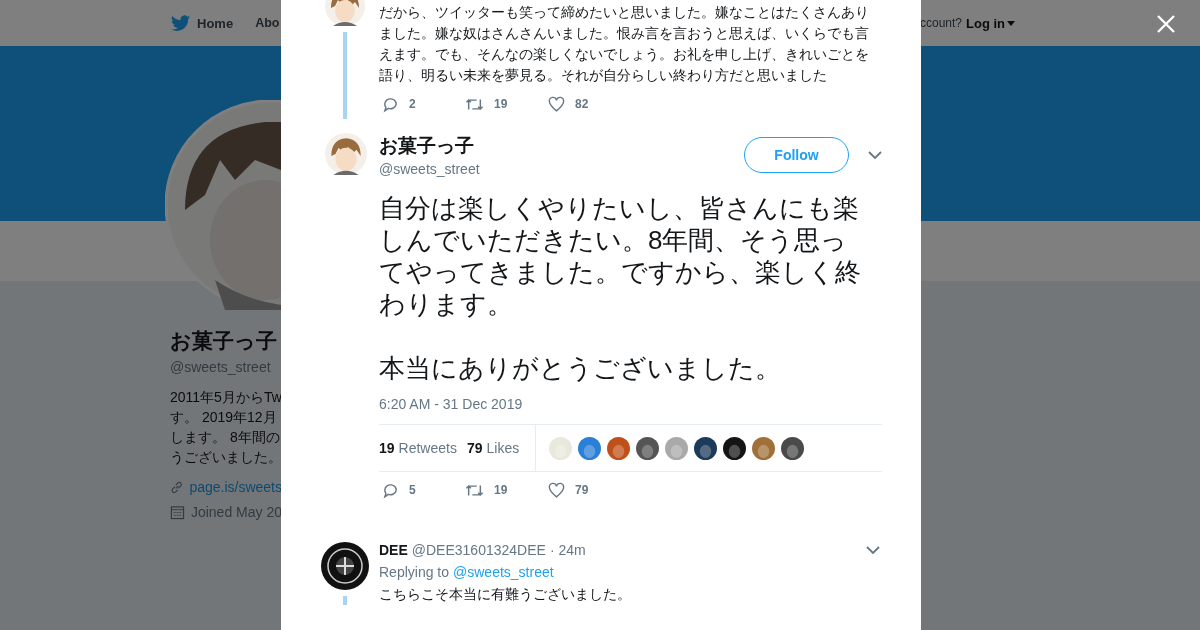 The width and height of the screenshot is (1200, 630). Describe the element at coordinates (177, 512) in the screenshot. I see `calendar-icon` at that location.